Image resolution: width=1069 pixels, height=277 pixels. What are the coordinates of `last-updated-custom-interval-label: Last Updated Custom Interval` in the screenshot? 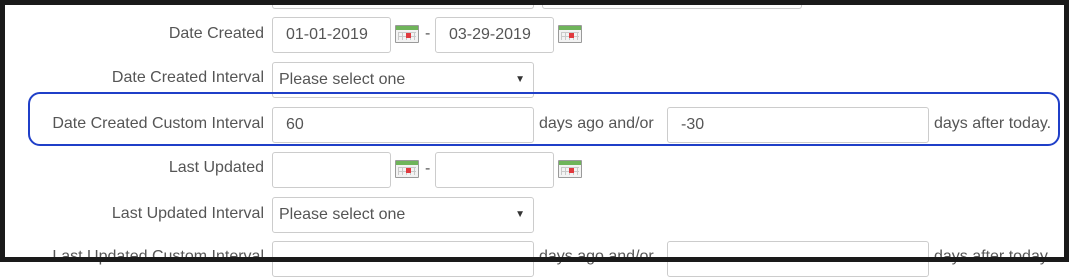 It's located at (158, 256).